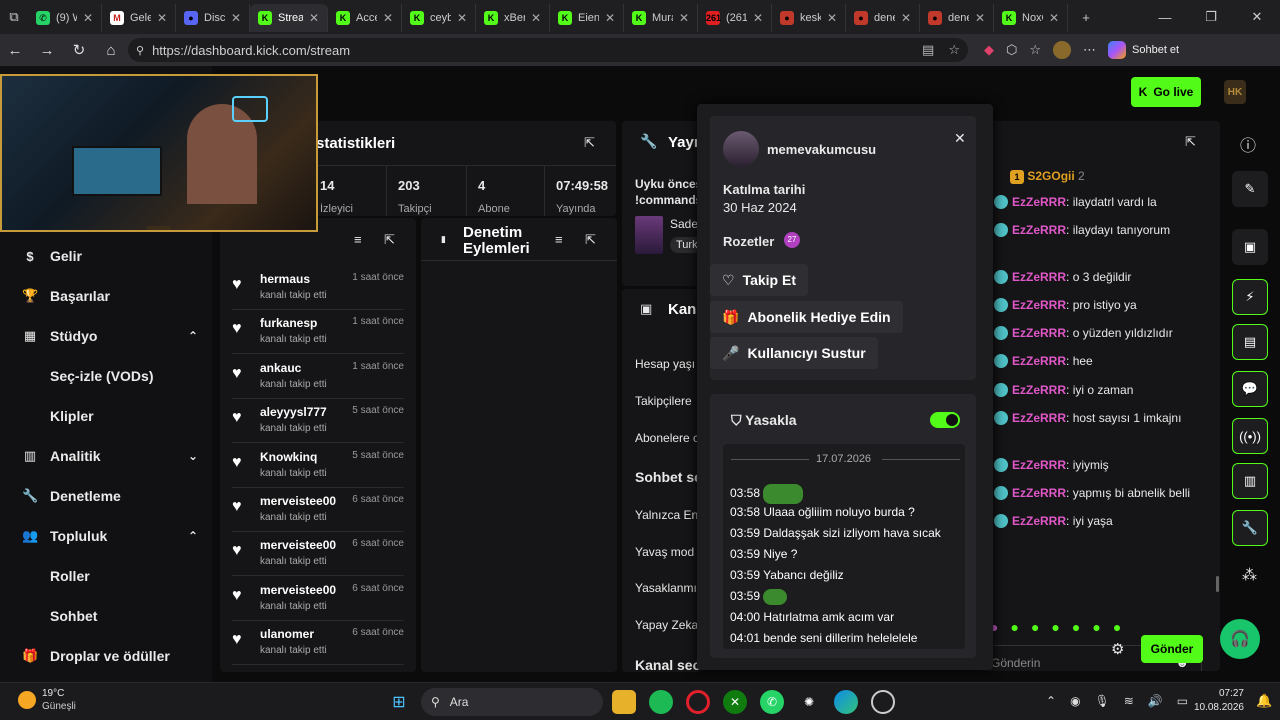  What do you see at coordinates (1250, 481) in the screenshot?
I see `layout-icon: ▥` at bounding box center [1250, 481].